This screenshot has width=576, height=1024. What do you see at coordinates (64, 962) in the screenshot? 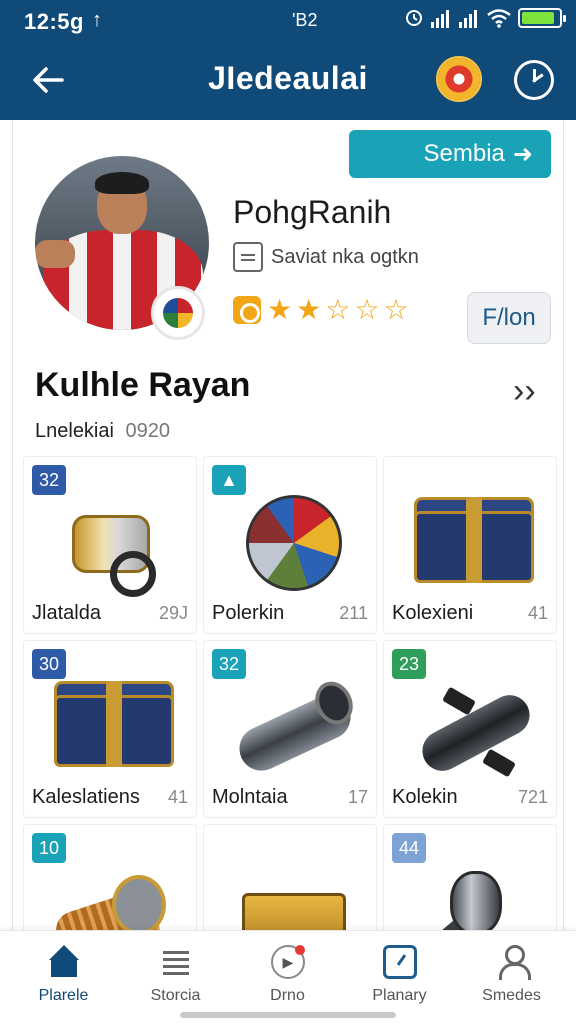
I see `home-icon` at bounding box center [64, 962].